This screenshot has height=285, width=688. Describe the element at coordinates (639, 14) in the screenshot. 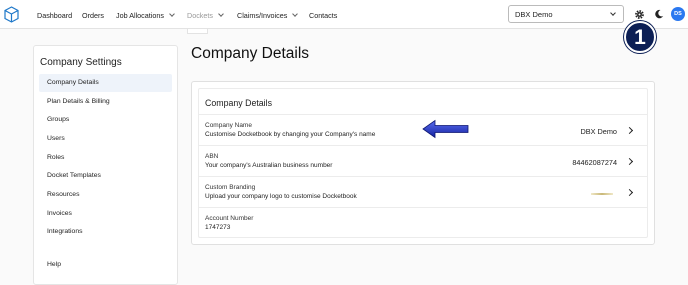

I see `gear-icon` at that location.